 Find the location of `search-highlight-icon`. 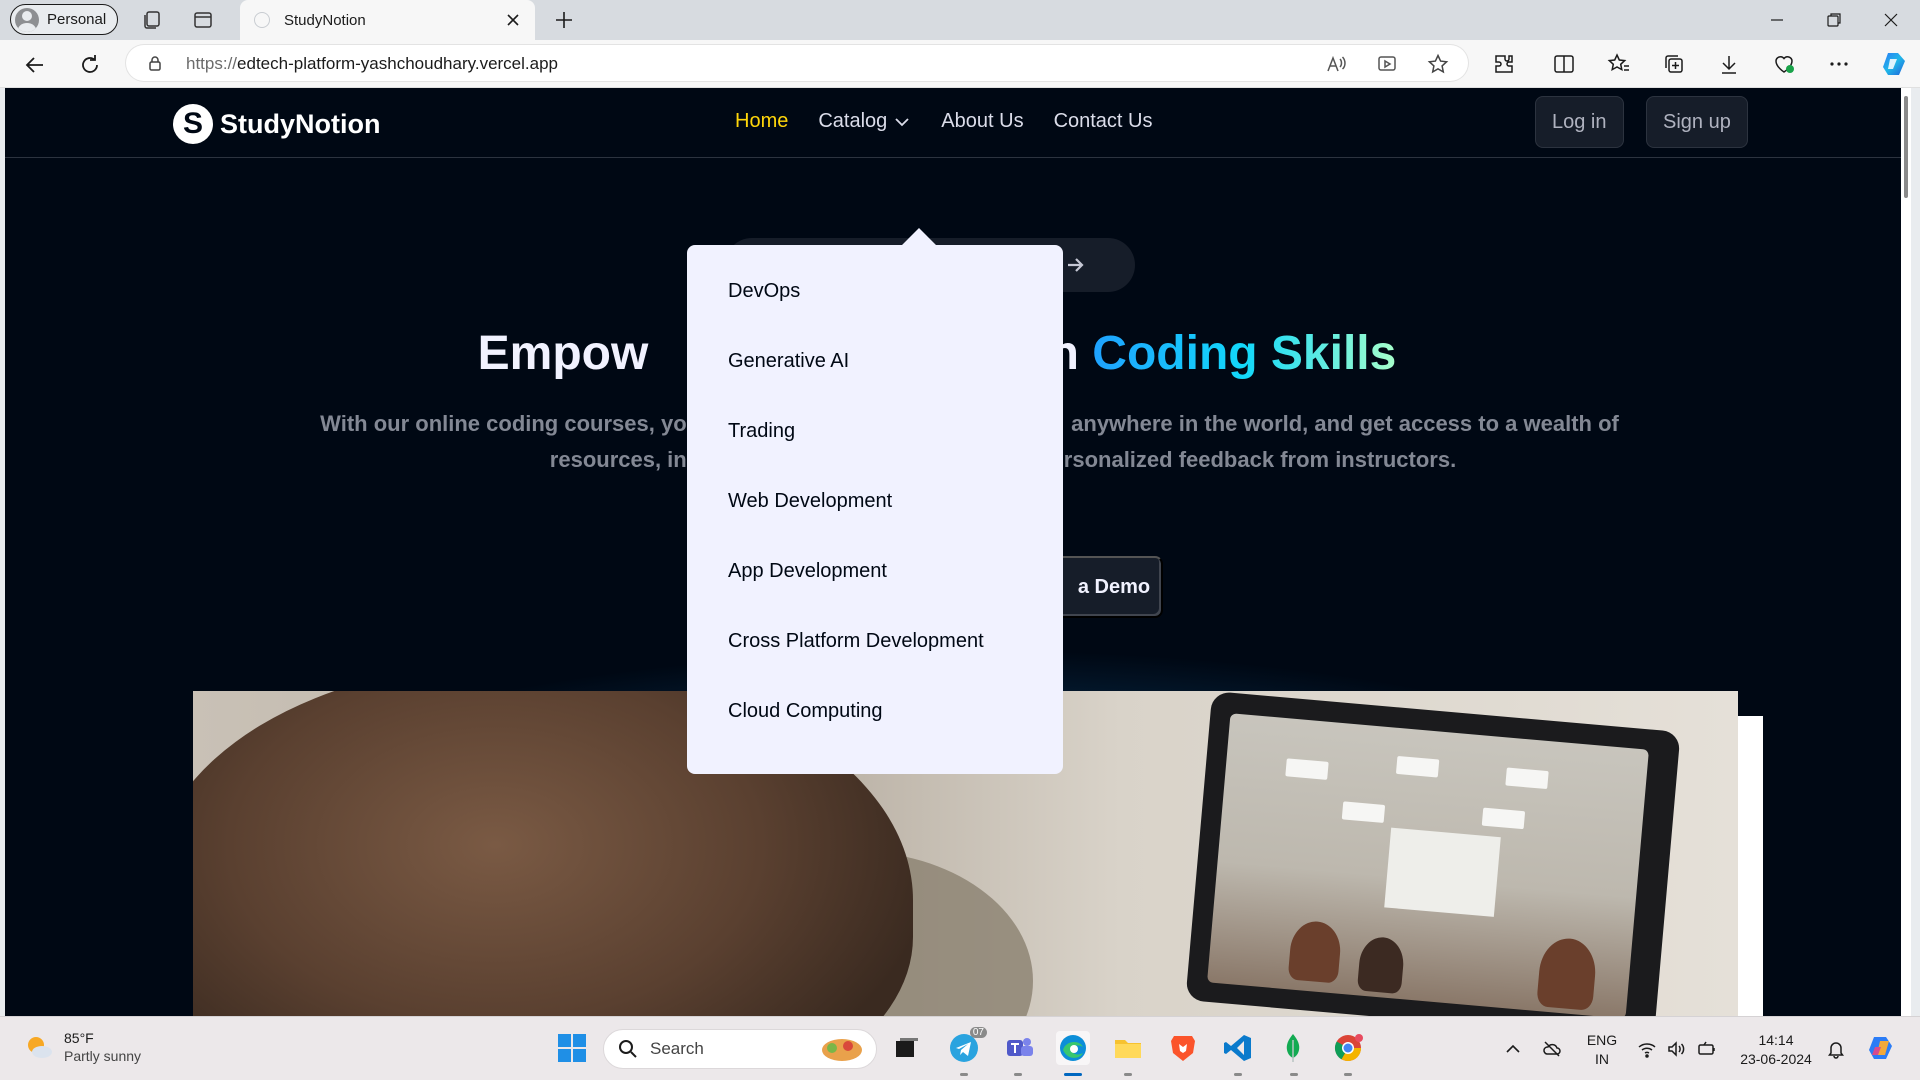

search-highlight-icon is located at coordinates (842, 1050).